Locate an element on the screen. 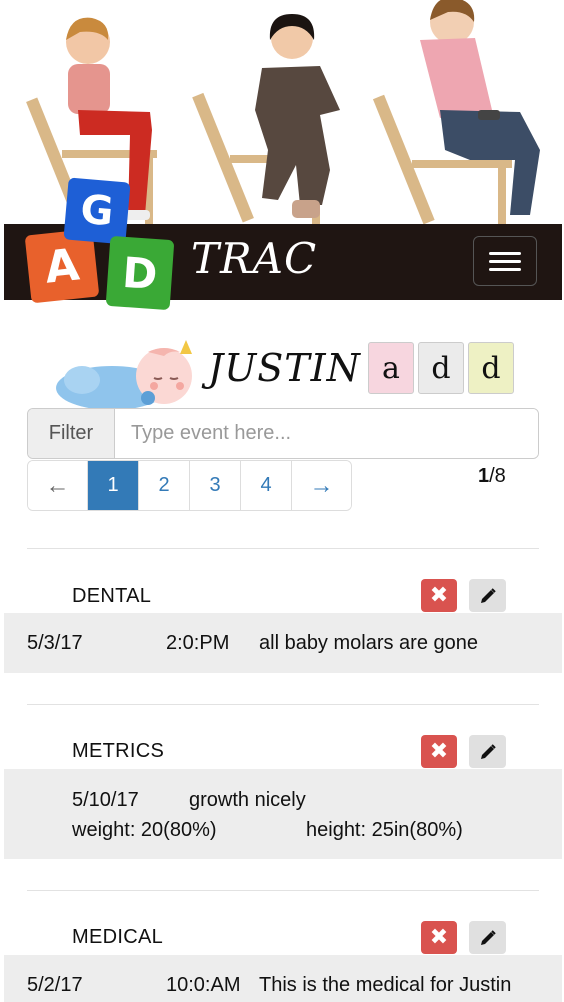  page-count: 1/8 is located at coordinates (492, 476).